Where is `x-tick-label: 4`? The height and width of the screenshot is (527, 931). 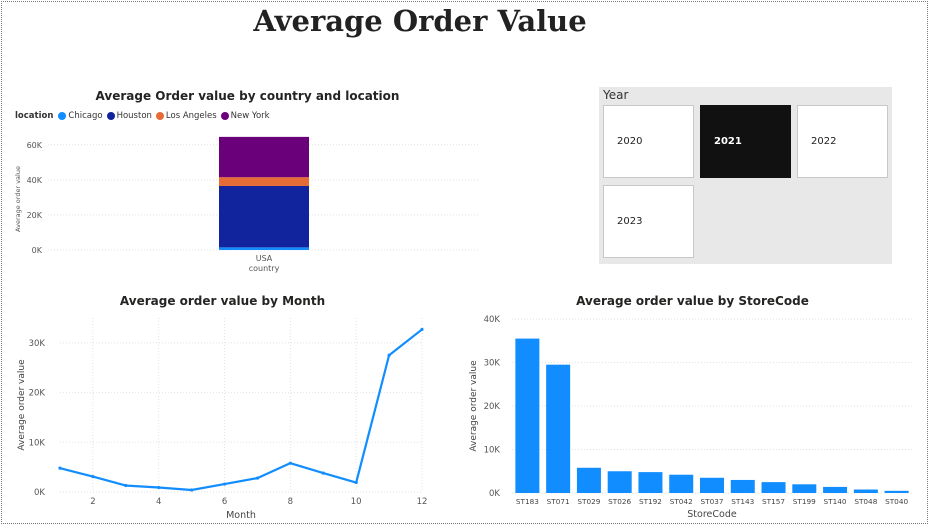 x-tick-label: 4 is located at coordinates (158, 502).